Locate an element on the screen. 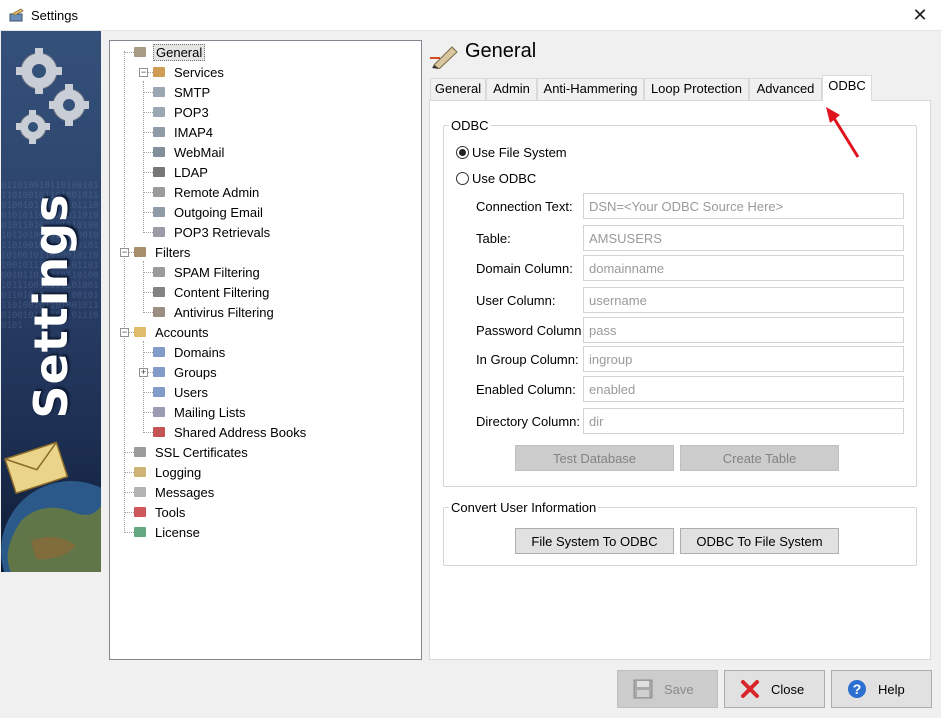 The width and height of the screenshot is (941, 718). test-database-button: Test Database is located at coordinates (594, 458).